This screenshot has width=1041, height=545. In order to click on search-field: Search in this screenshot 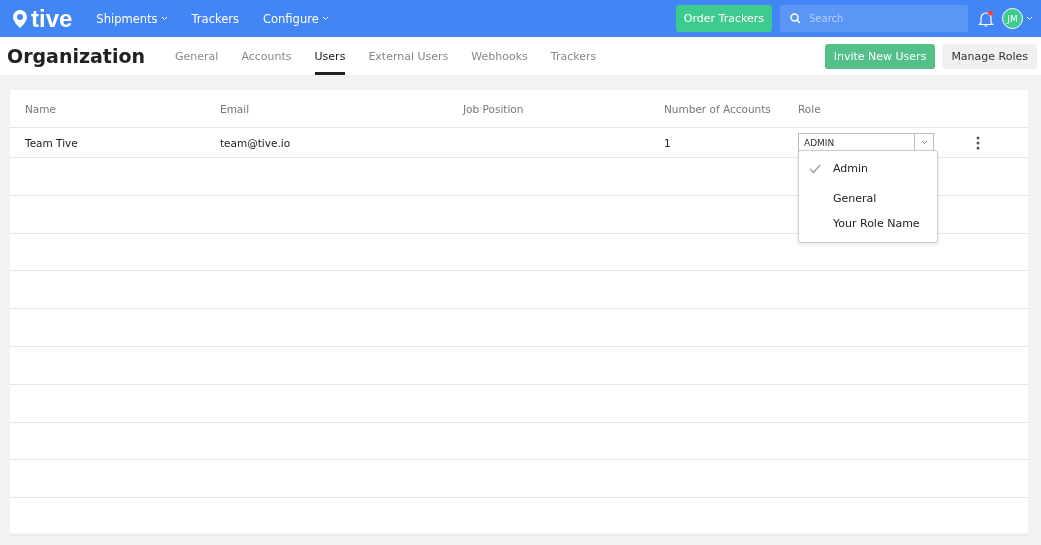, I will do `click(874, 18)`.